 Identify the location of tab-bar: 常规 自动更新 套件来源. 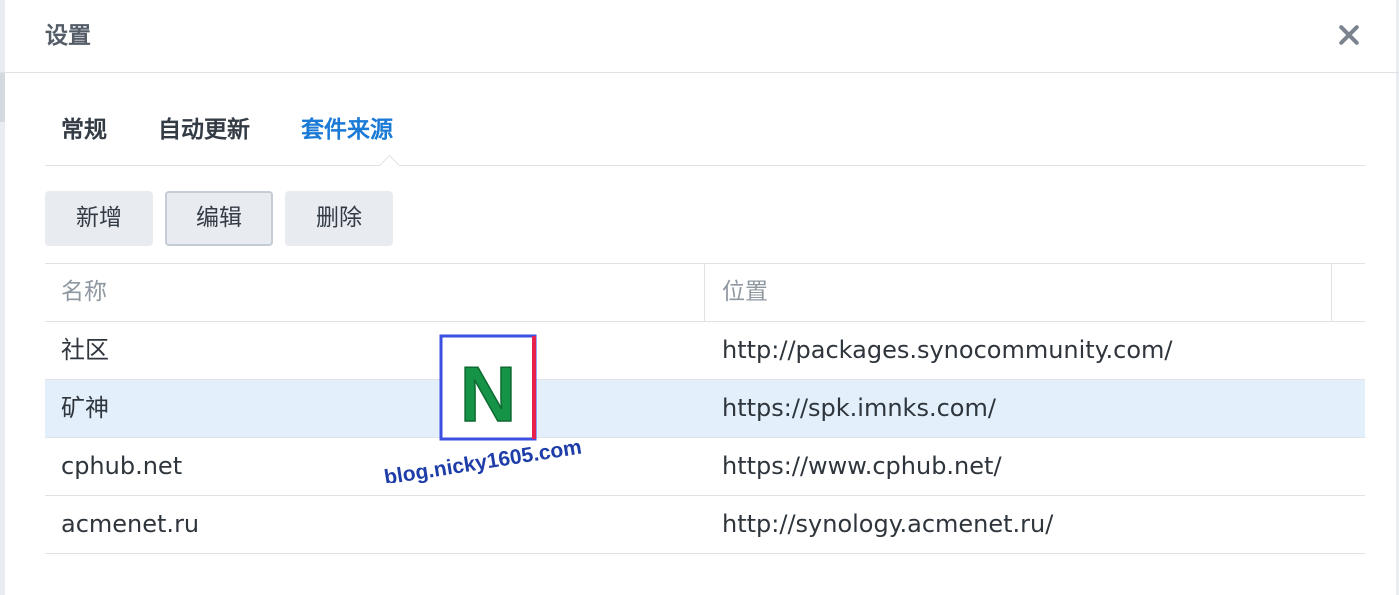
(705, 138).